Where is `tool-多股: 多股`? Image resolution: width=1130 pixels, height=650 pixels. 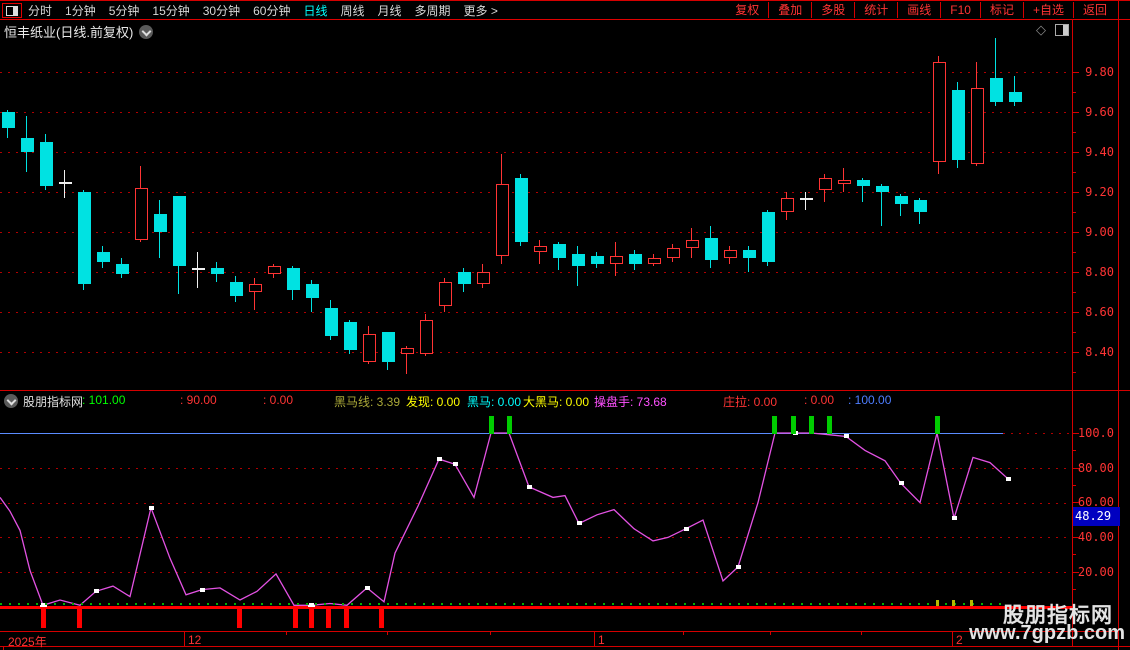
tool-多股: 多股 is located at coordinates (832, 10).